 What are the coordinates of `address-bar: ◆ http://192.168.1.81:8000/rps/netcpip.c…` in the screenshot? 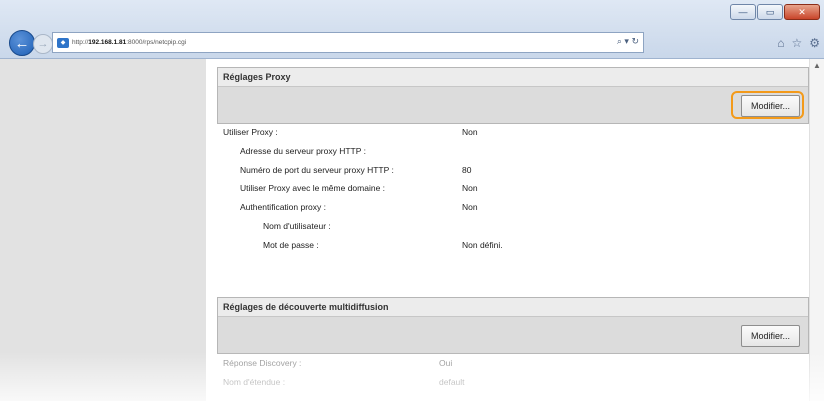 It's located at (348, 42).